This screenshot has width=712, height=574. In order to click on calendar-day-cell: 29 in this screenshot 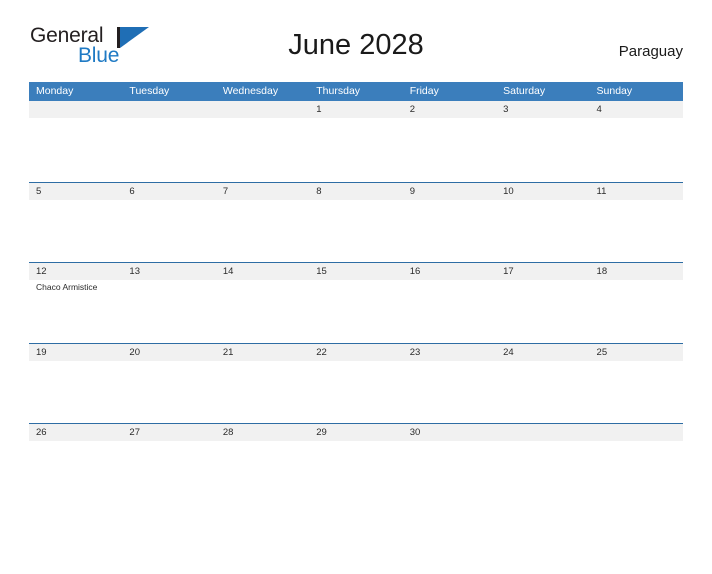, I will do `click(356, 464)`.